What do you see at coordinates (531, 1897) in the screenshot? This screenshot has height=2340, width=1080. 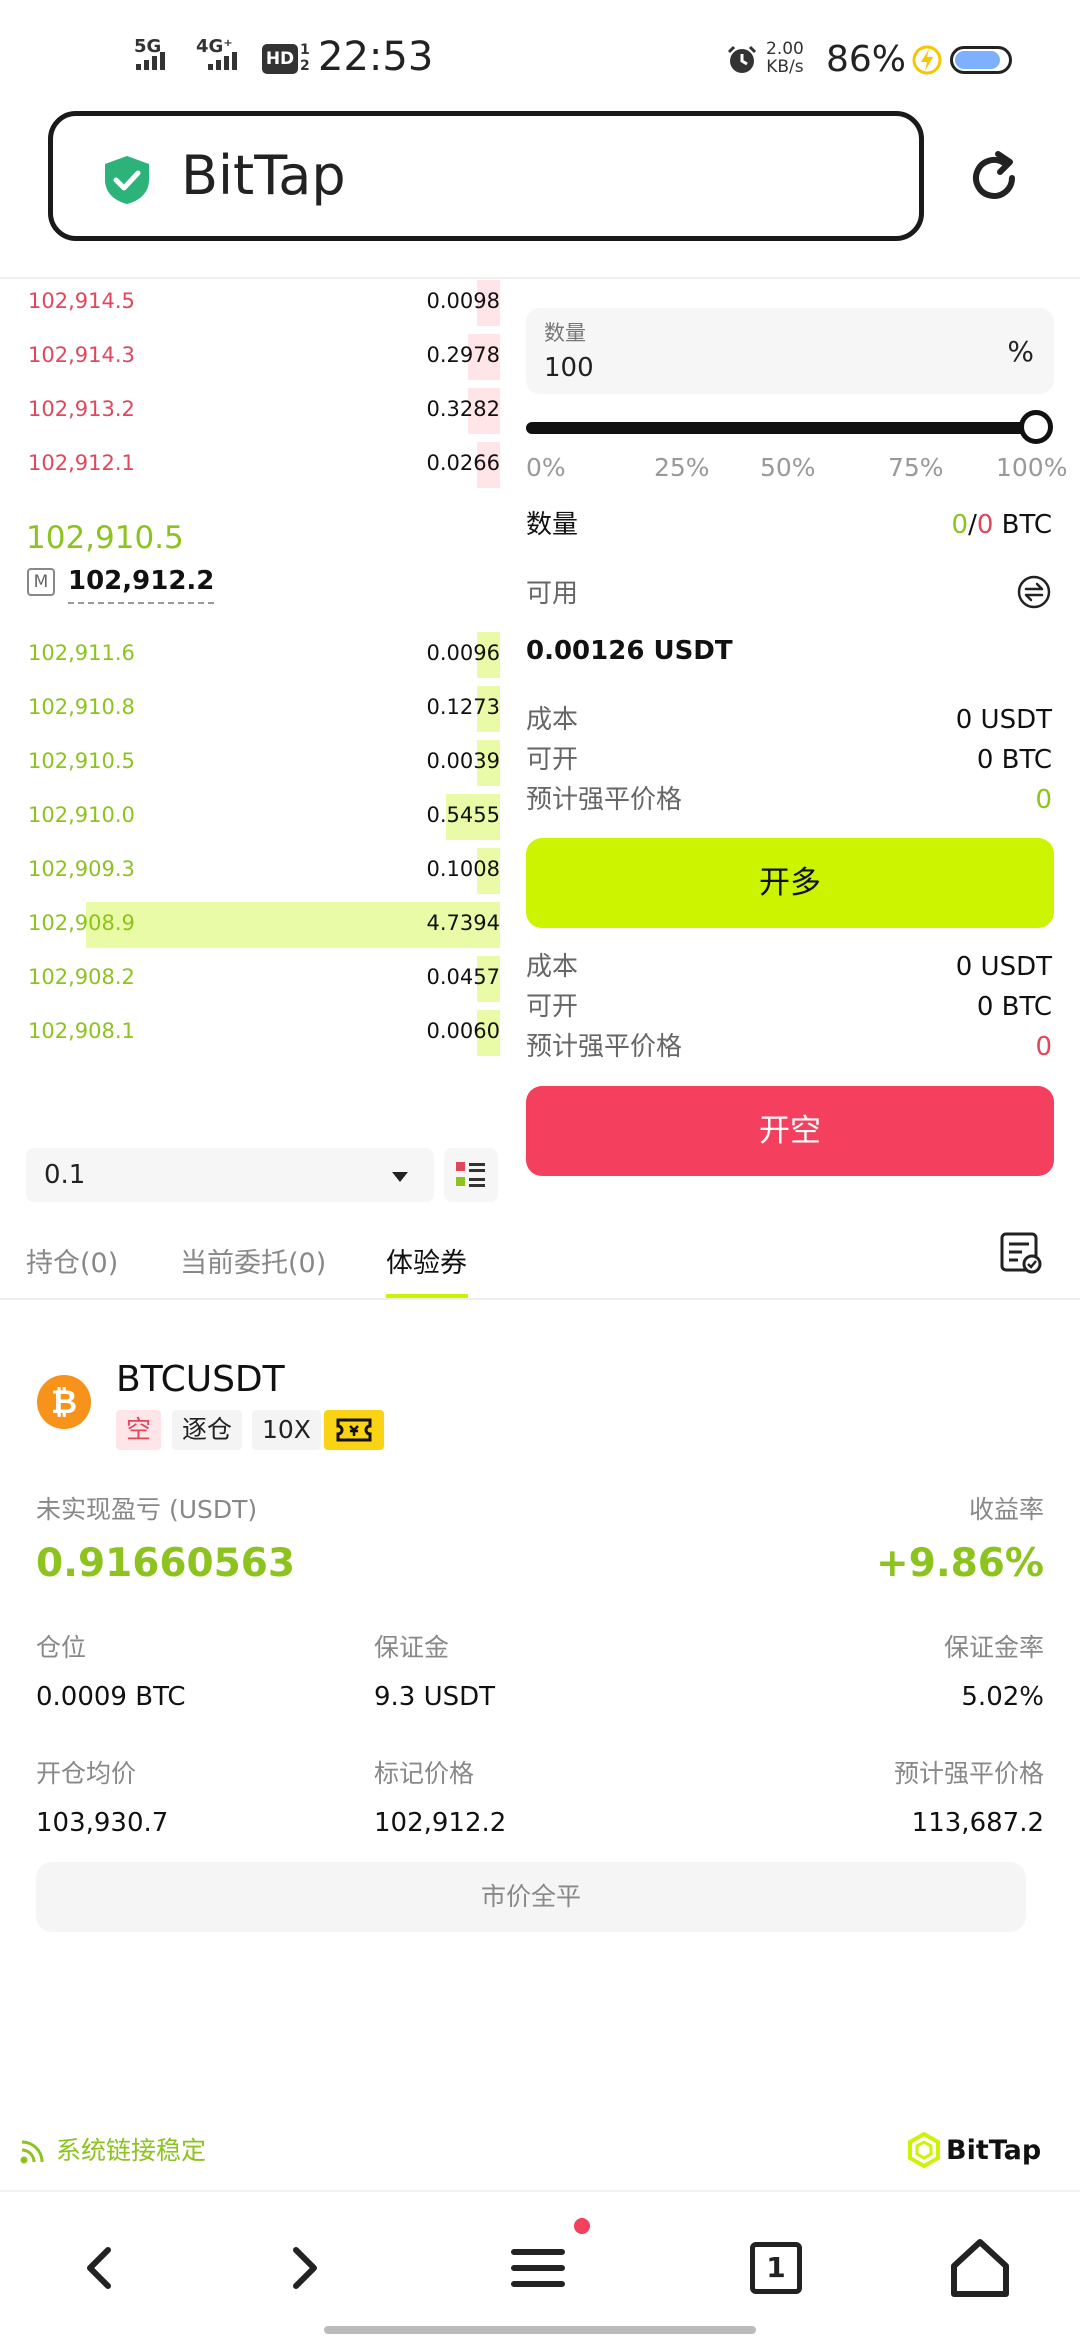 I see `market-close-all-button: 市价全平` at bounding box center [531, 1897].